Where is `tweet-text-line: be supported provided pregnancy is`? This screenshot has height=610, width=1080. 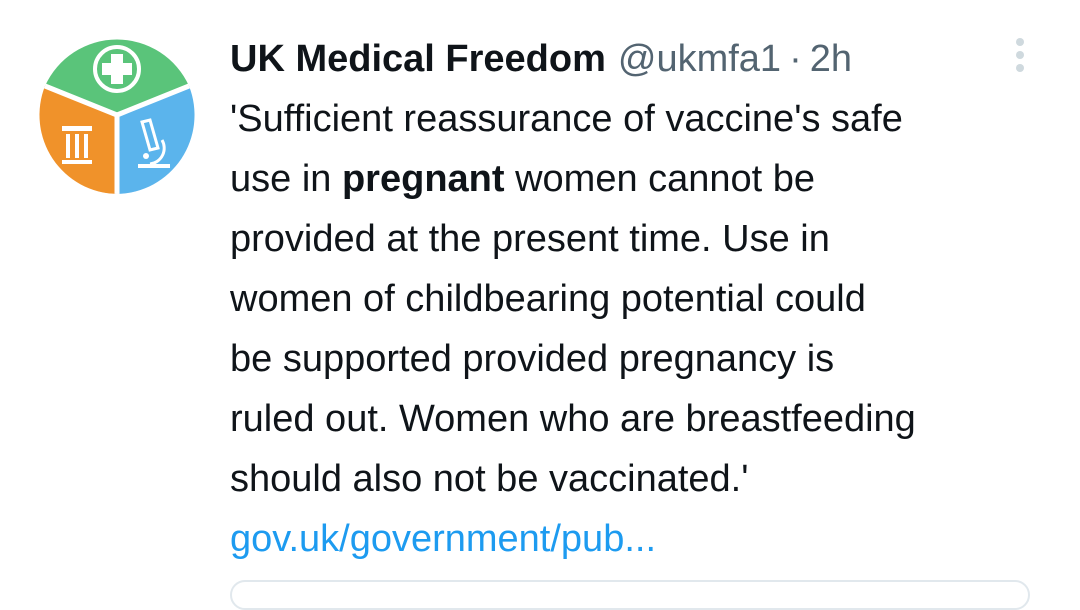 tweet-text-line: be supported provided pregnancy is is located at coordinates (532, 359).